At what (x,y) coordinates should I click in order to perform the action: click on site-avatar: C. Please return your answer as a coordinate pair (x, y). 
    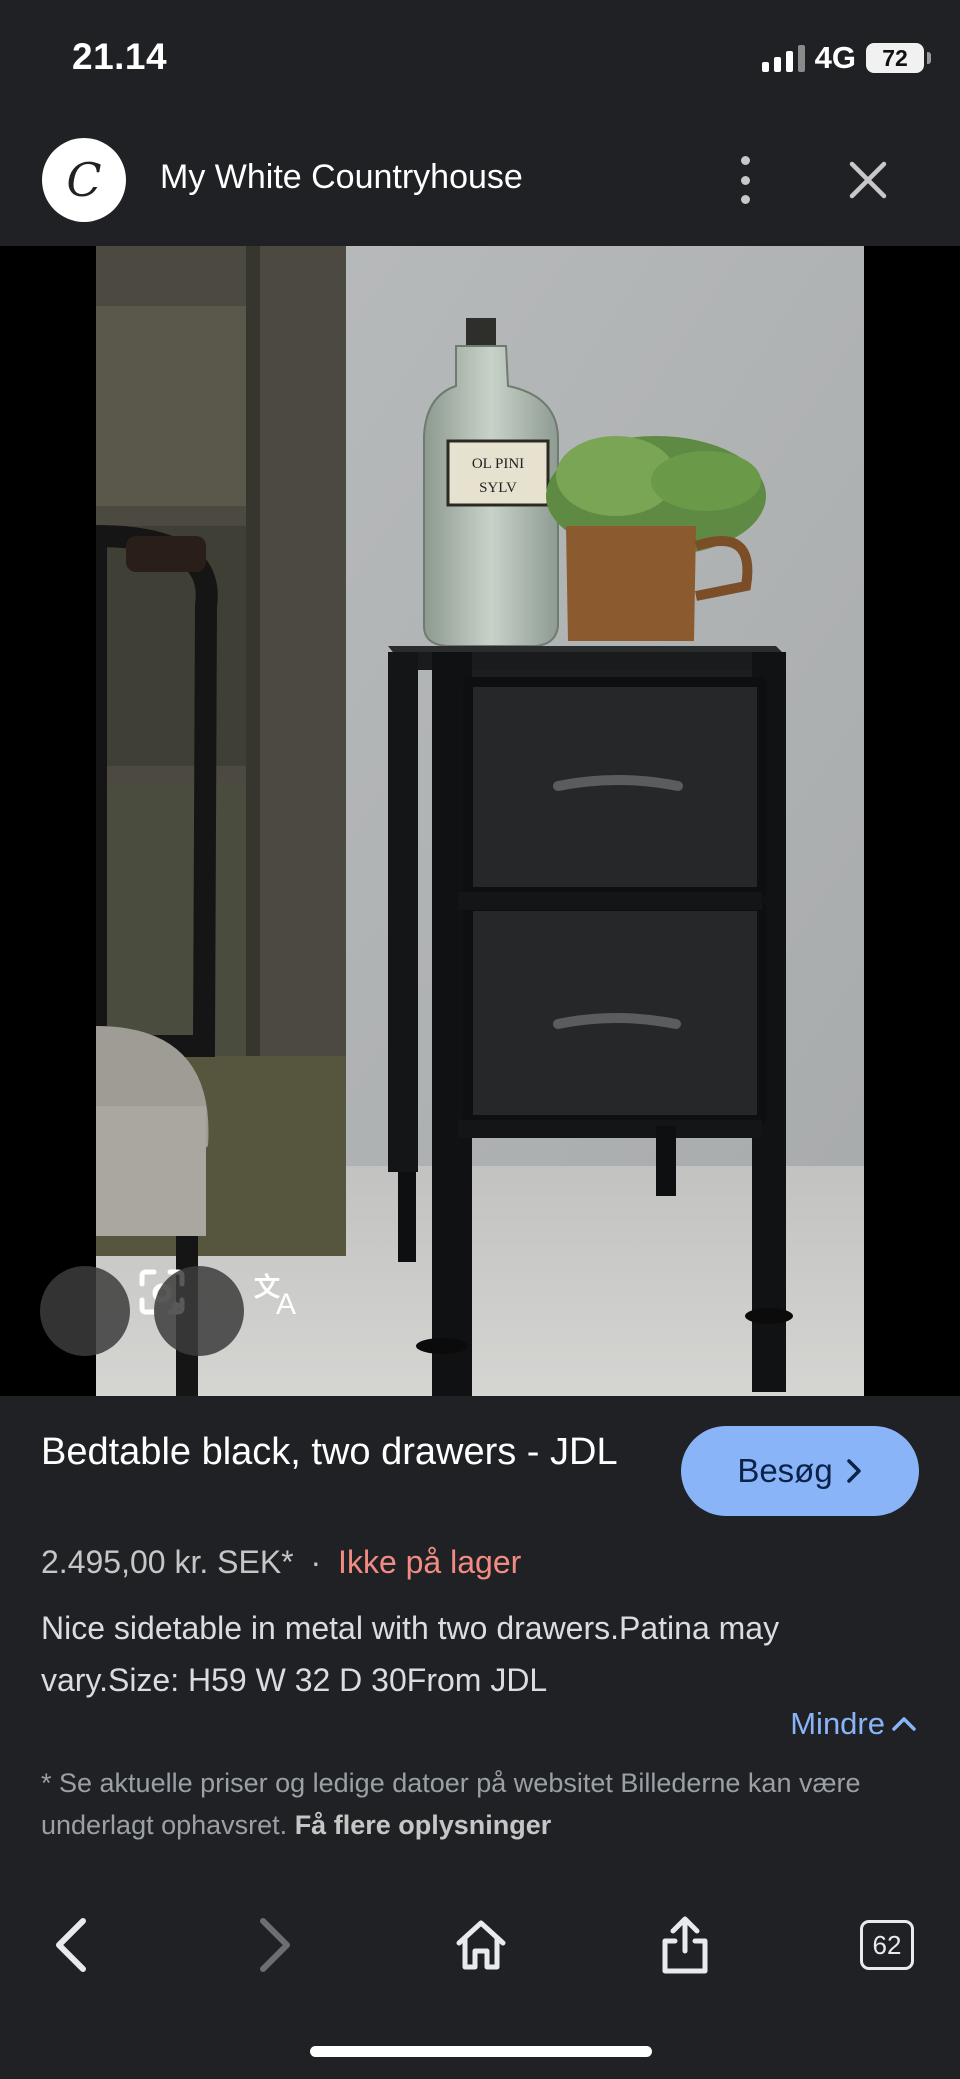
    Looking at the image, I should click on (84, 180).